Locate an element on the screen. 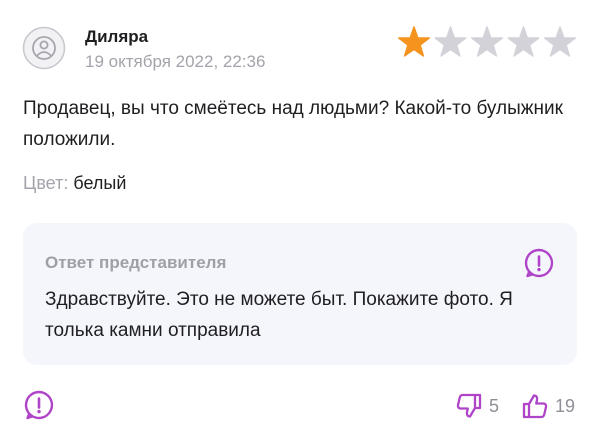 The height and width of the screenshot is (439, 600). star-rating is located at coordinates (488, 42).